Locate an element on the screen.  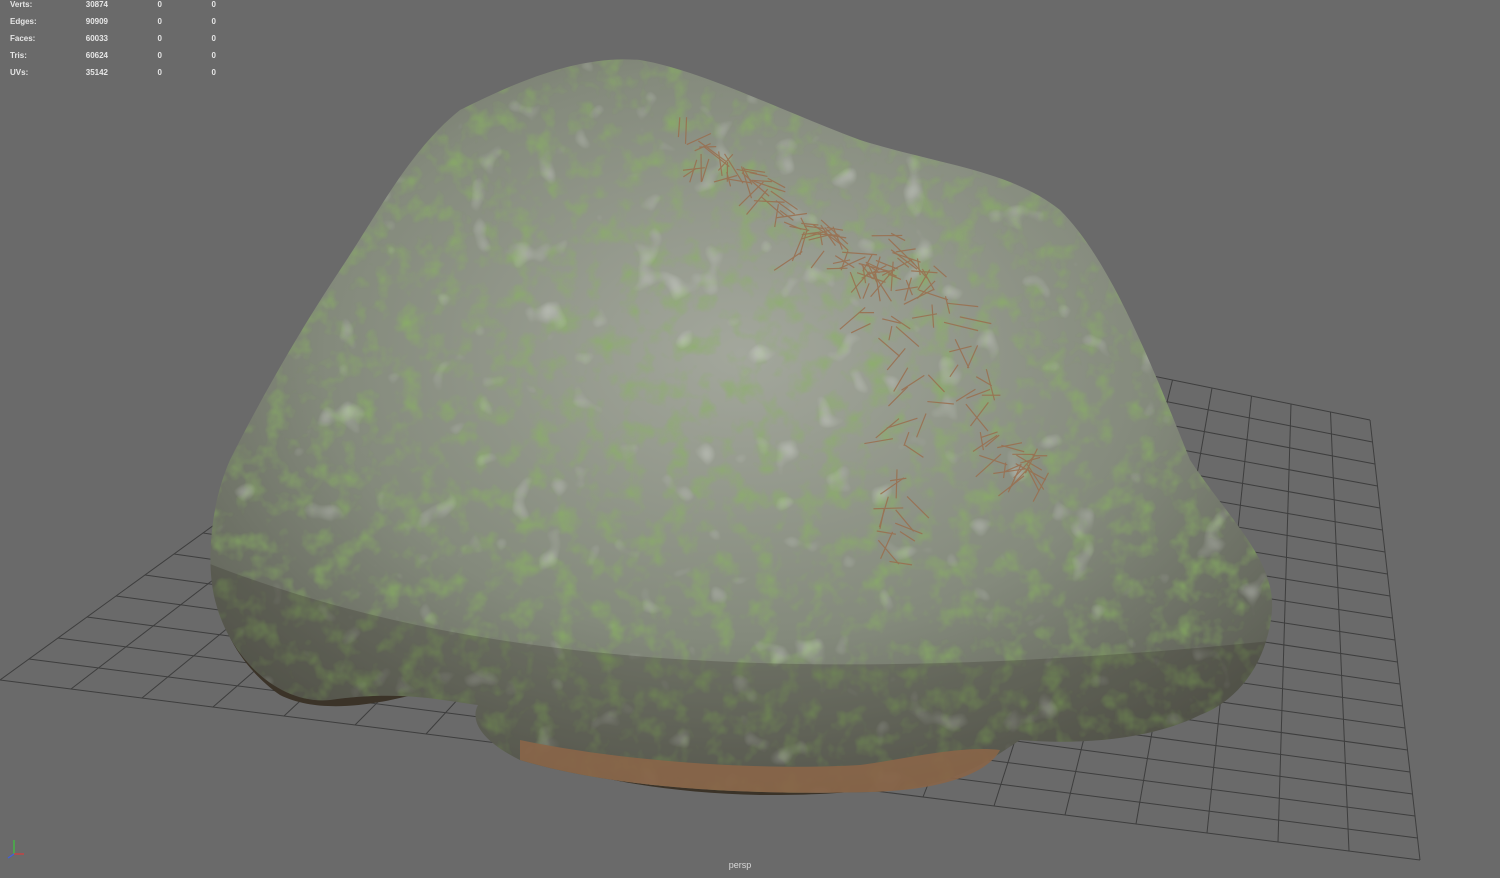
hud-value-total: 35142 is located at coordinates (96, 72).